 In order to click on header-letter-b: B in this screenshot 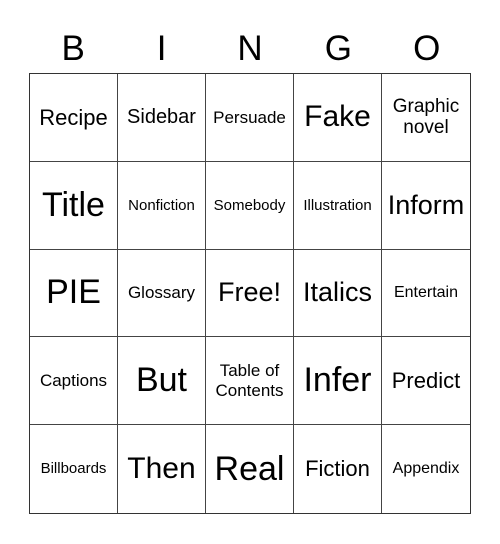, I will do `click(73, 48)`.